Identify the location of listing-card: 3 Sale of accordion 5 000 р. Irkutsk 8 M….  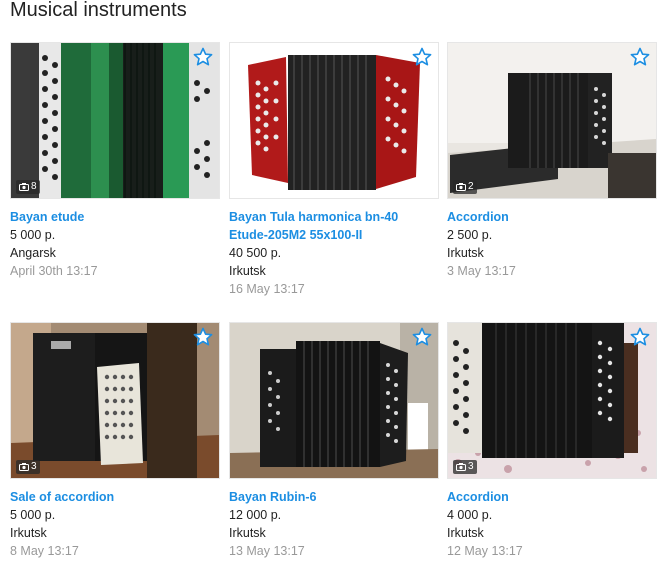
(115, 441).